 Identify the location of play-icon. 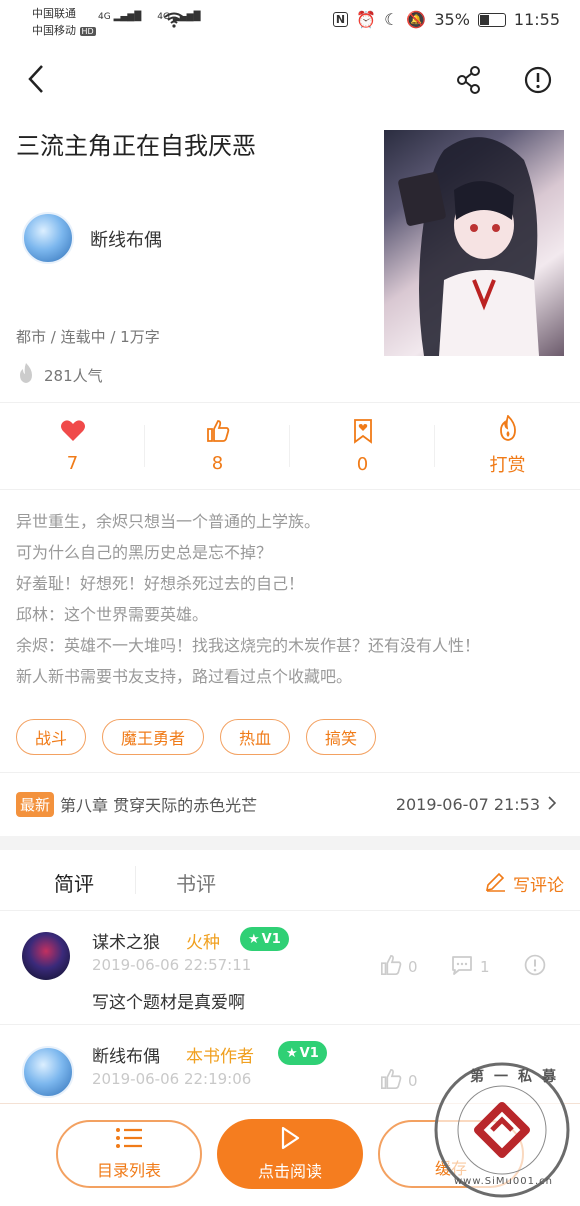
(290, 1140).